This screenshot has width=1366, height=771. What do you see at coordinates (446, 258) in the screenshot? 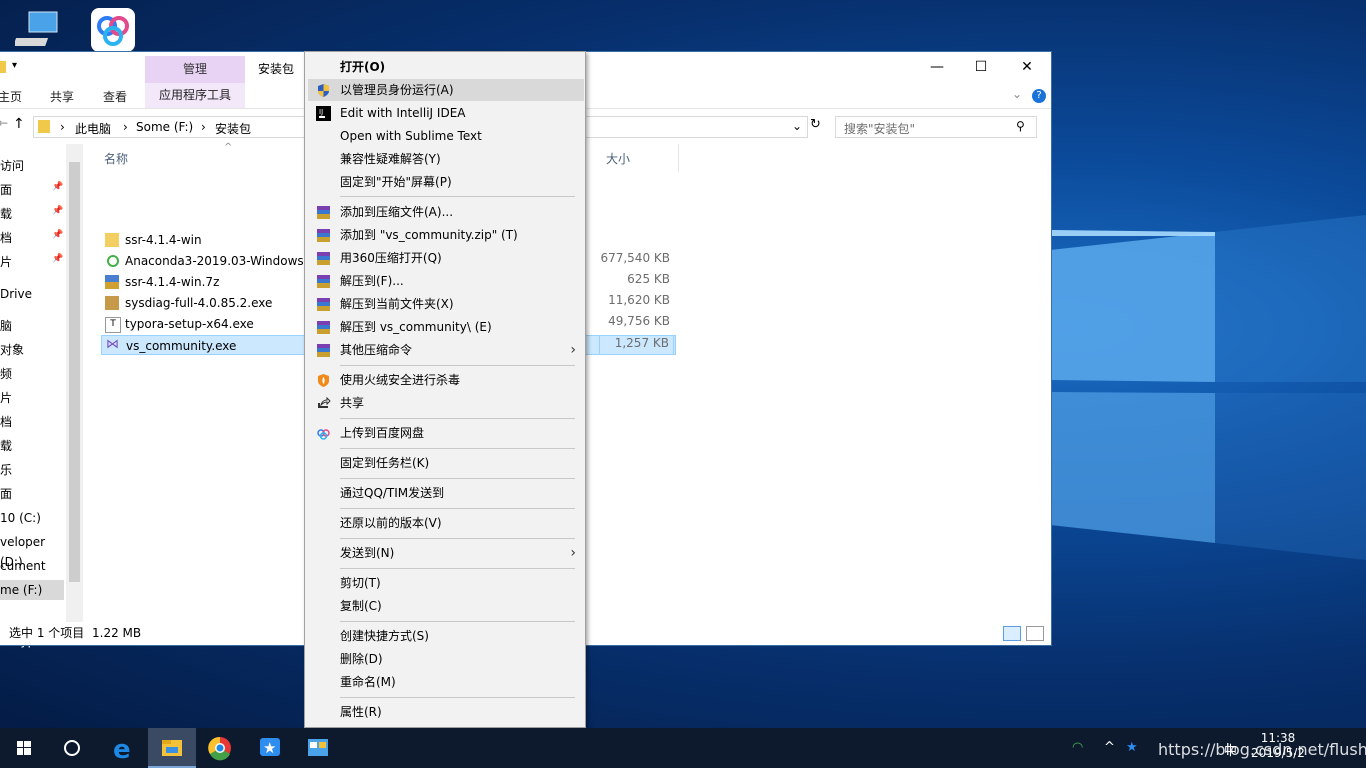
I see `menu-item-open-360zip: 用360压缩打开(Q)` at bounding box center [446, 258].